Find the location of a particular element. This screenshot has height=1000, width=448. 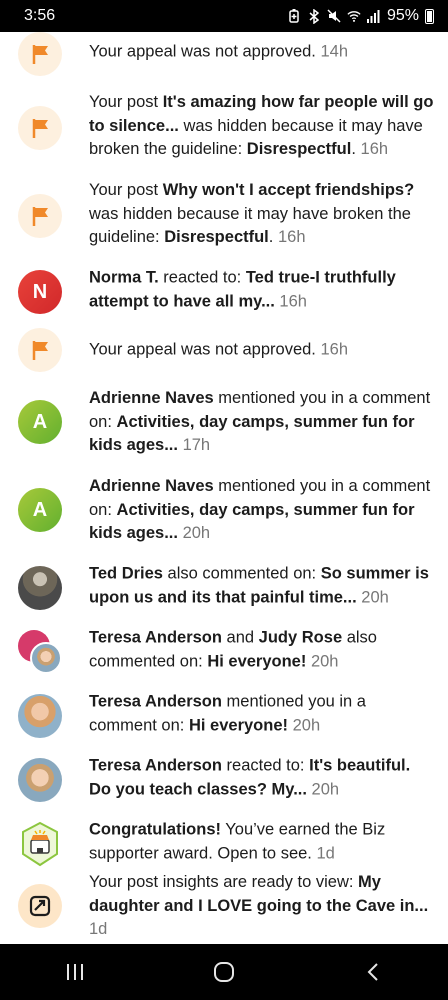

avatar-group is located at coordinates (40, 652).